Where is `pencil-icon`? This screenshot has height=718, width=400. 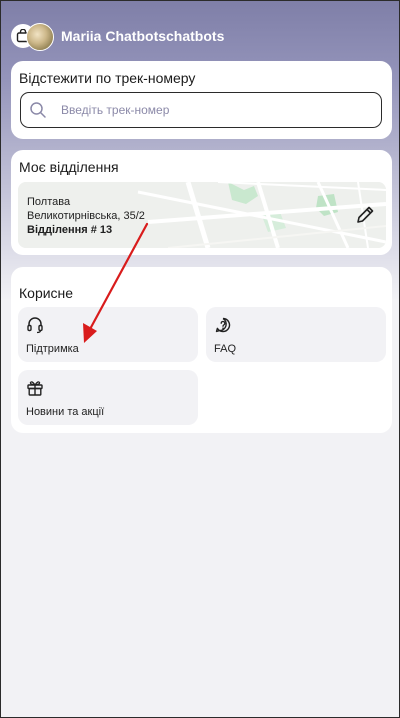
pencil-icon is located at coordinates (365, 215).